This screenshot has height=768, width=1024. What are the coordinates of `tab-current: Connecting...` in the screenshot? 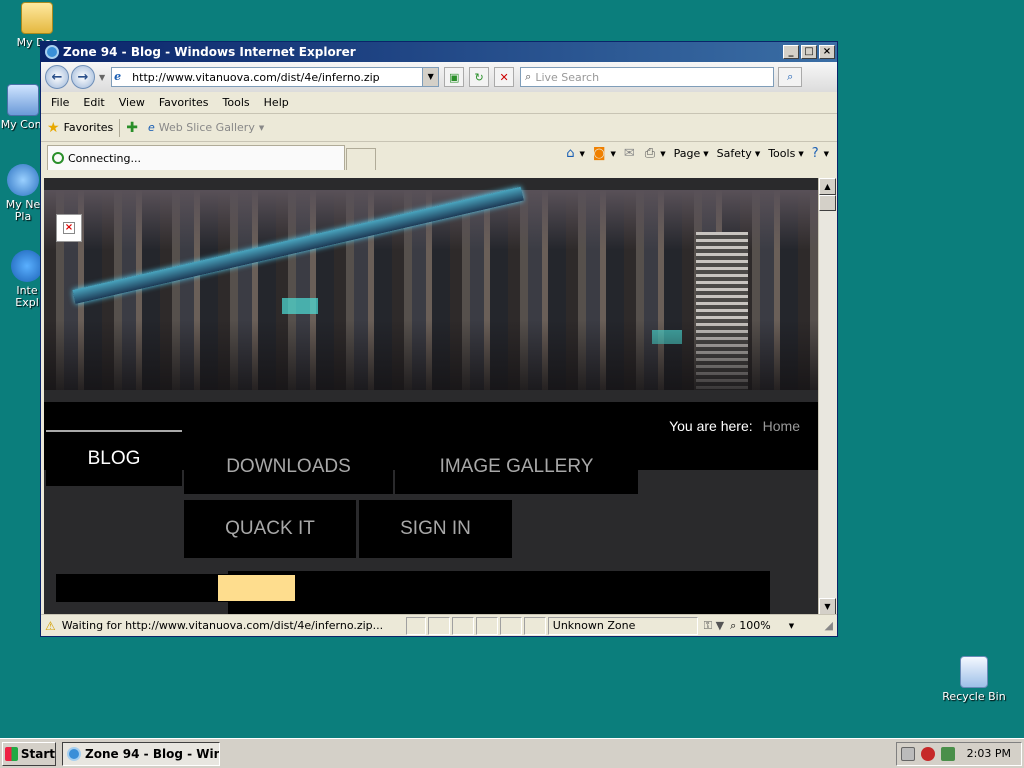 It's located at (196, 157).